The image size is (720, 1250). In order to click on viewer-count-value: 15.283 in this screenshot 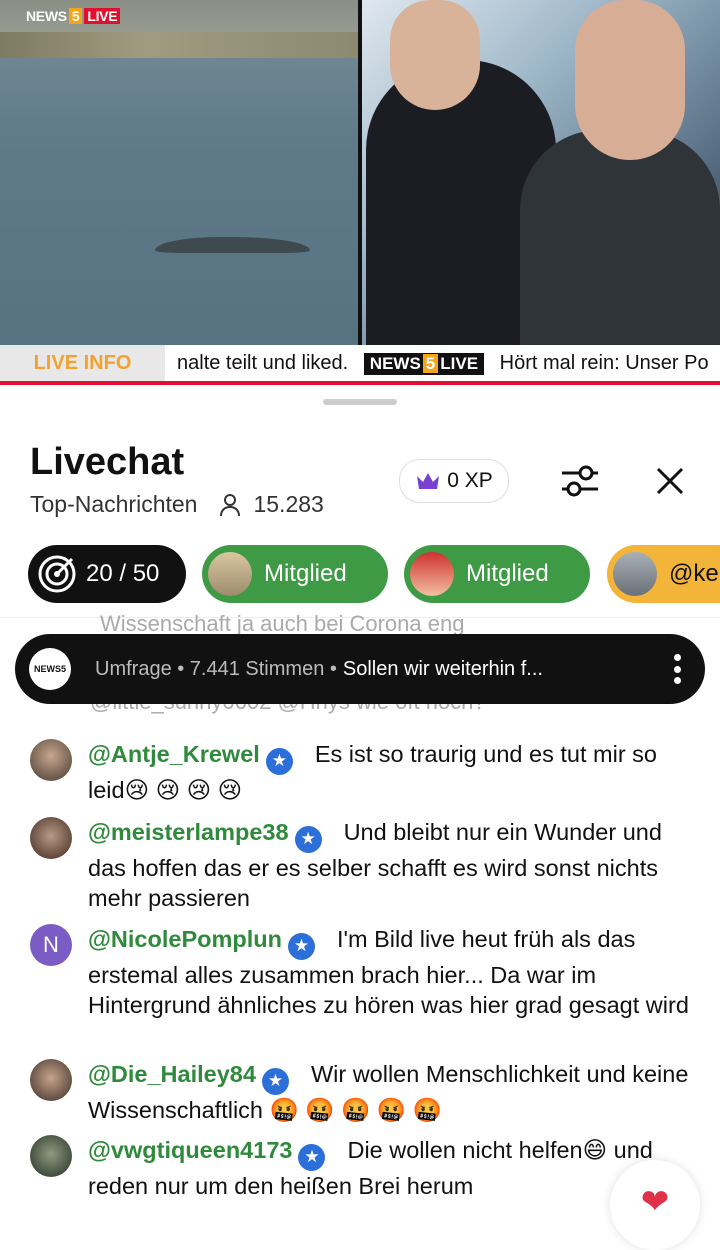, I will do `click(288, 504)`.